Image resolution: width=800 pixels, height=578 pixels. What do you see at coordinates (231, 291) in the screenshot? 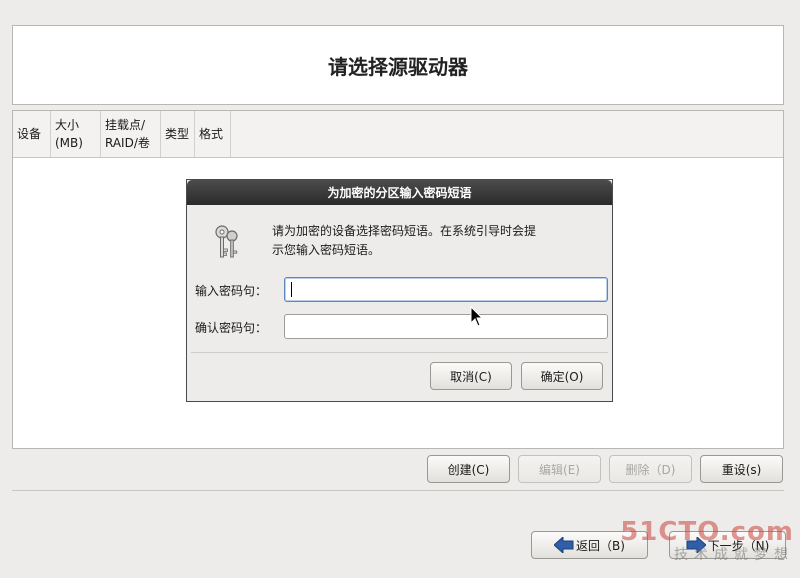
I see `passphrase-label: 输入密码句：` at bounding box center [231, 291].